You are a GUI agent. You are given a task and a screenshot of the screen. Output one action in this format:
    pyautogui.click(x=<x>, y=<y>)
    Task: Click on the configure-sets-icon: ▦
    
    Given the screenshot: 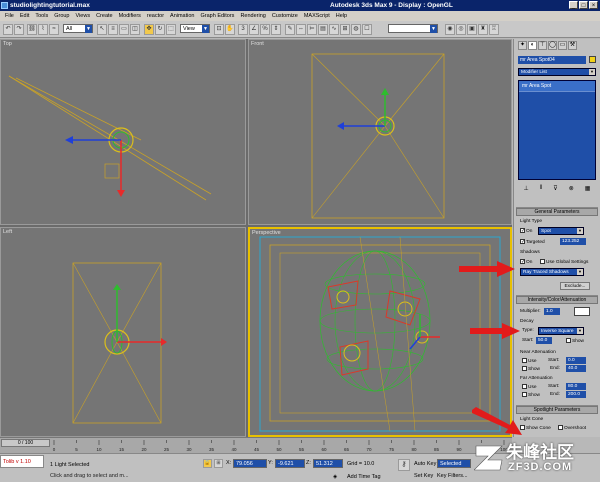 What is the action you would take?
    pyautogui.click(x=588, y=188)
    